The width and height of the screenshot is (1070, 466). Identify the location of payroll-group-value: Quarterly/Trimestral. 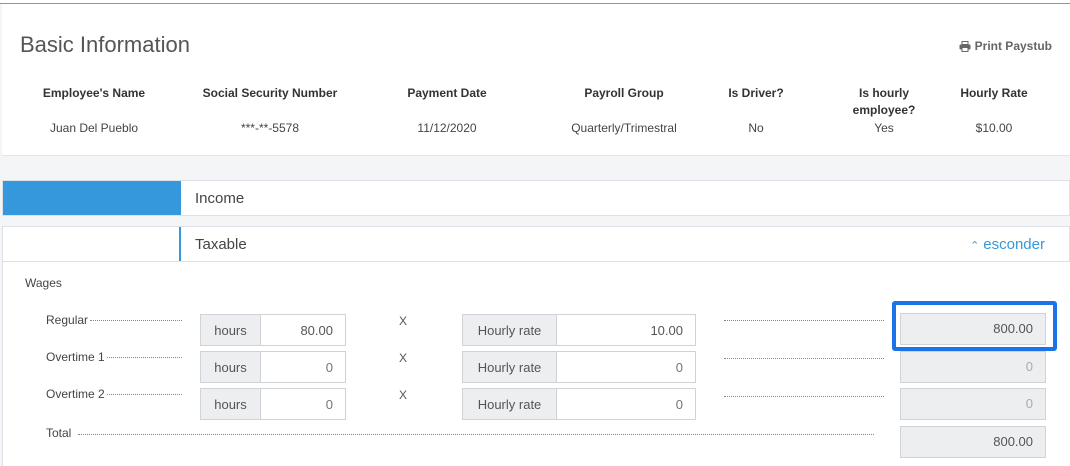
(624, 128).